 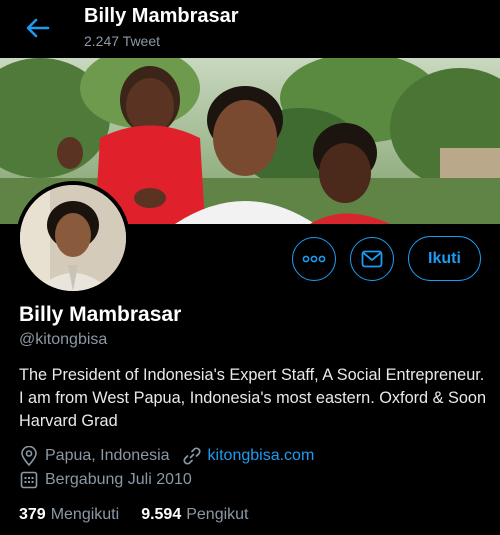 I want to click on joined: Bergabung Juli 2010, so click(x=105, y=480).